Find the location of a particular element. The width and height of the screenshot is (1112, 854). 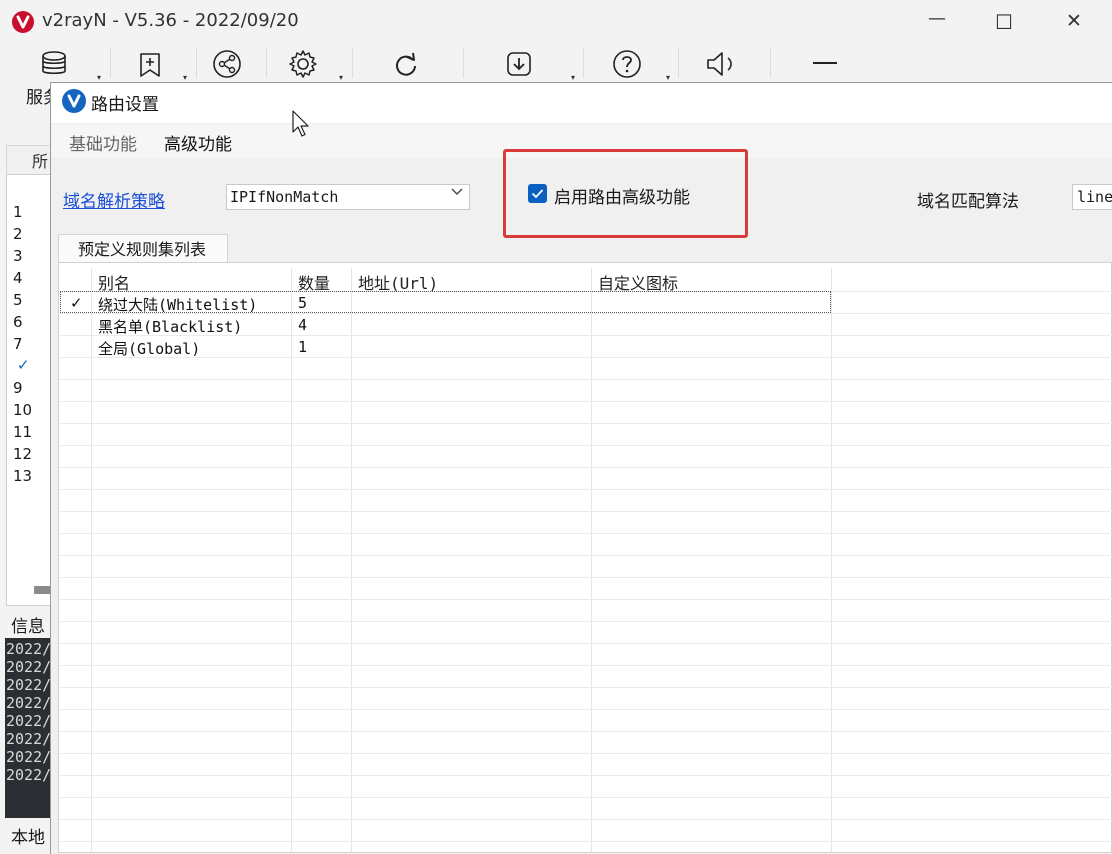

table-cell-count: 4 is located at coordinates (302, 325).